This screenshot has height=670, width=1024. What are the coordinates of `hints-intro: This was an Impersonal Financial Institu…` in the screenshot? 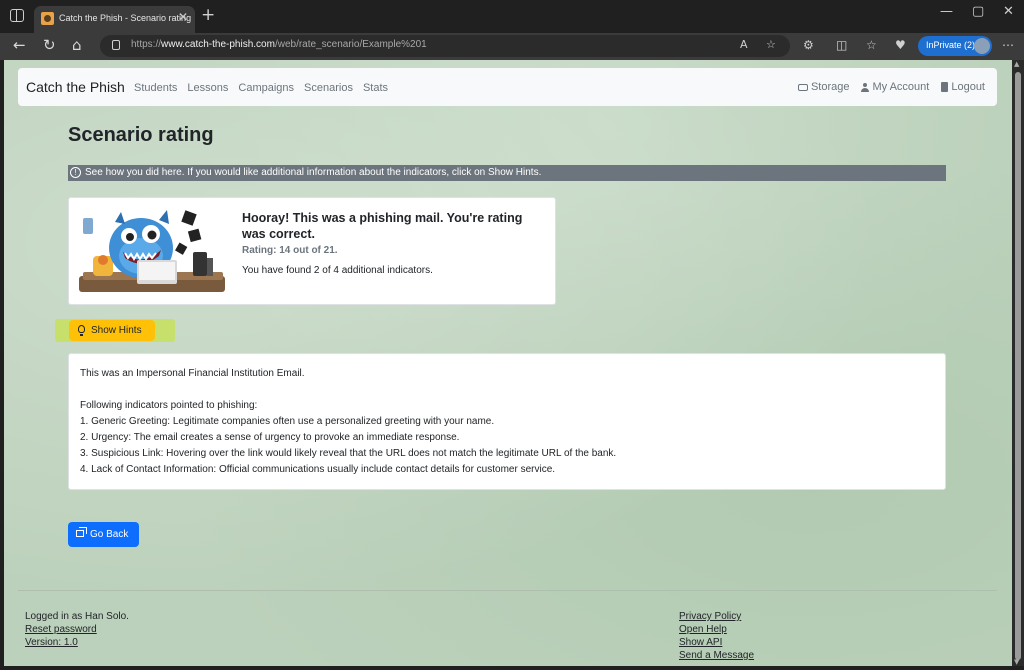 It's located at (192, 373).